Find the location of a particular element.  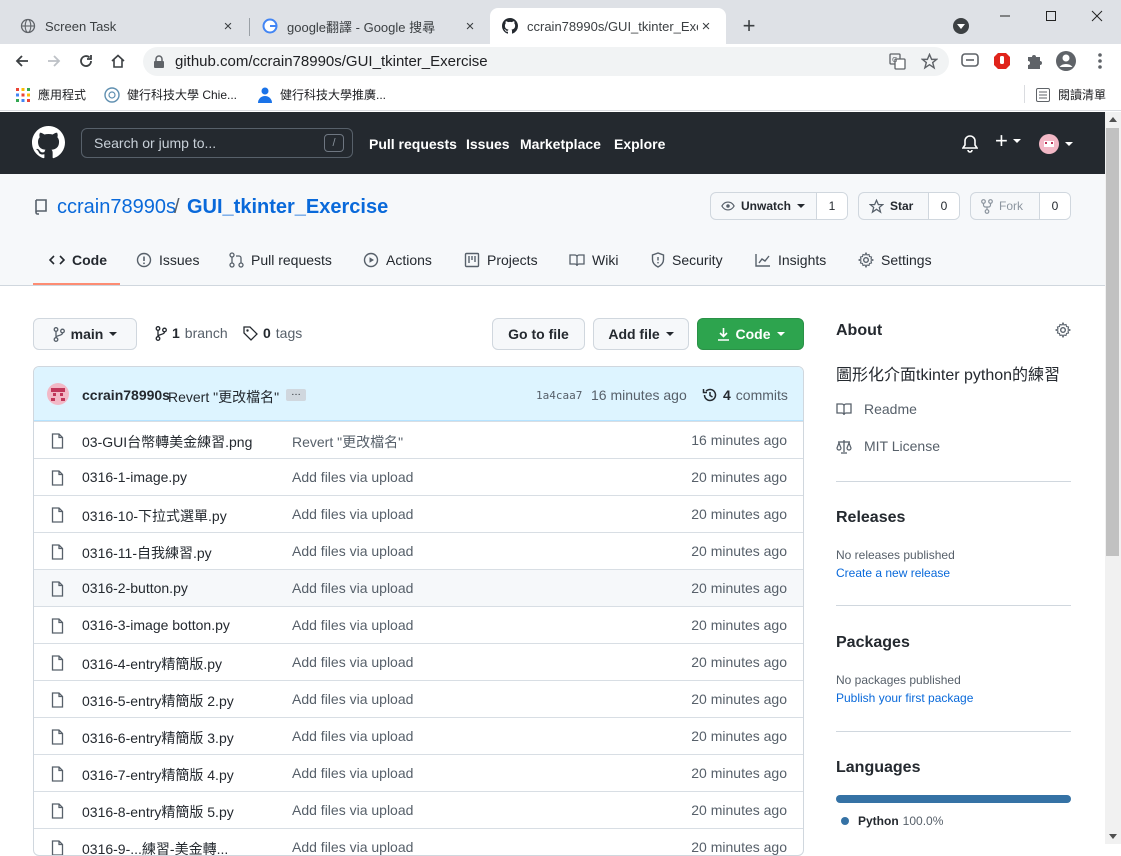

maximize-button is located at coordinates (1051, 16).